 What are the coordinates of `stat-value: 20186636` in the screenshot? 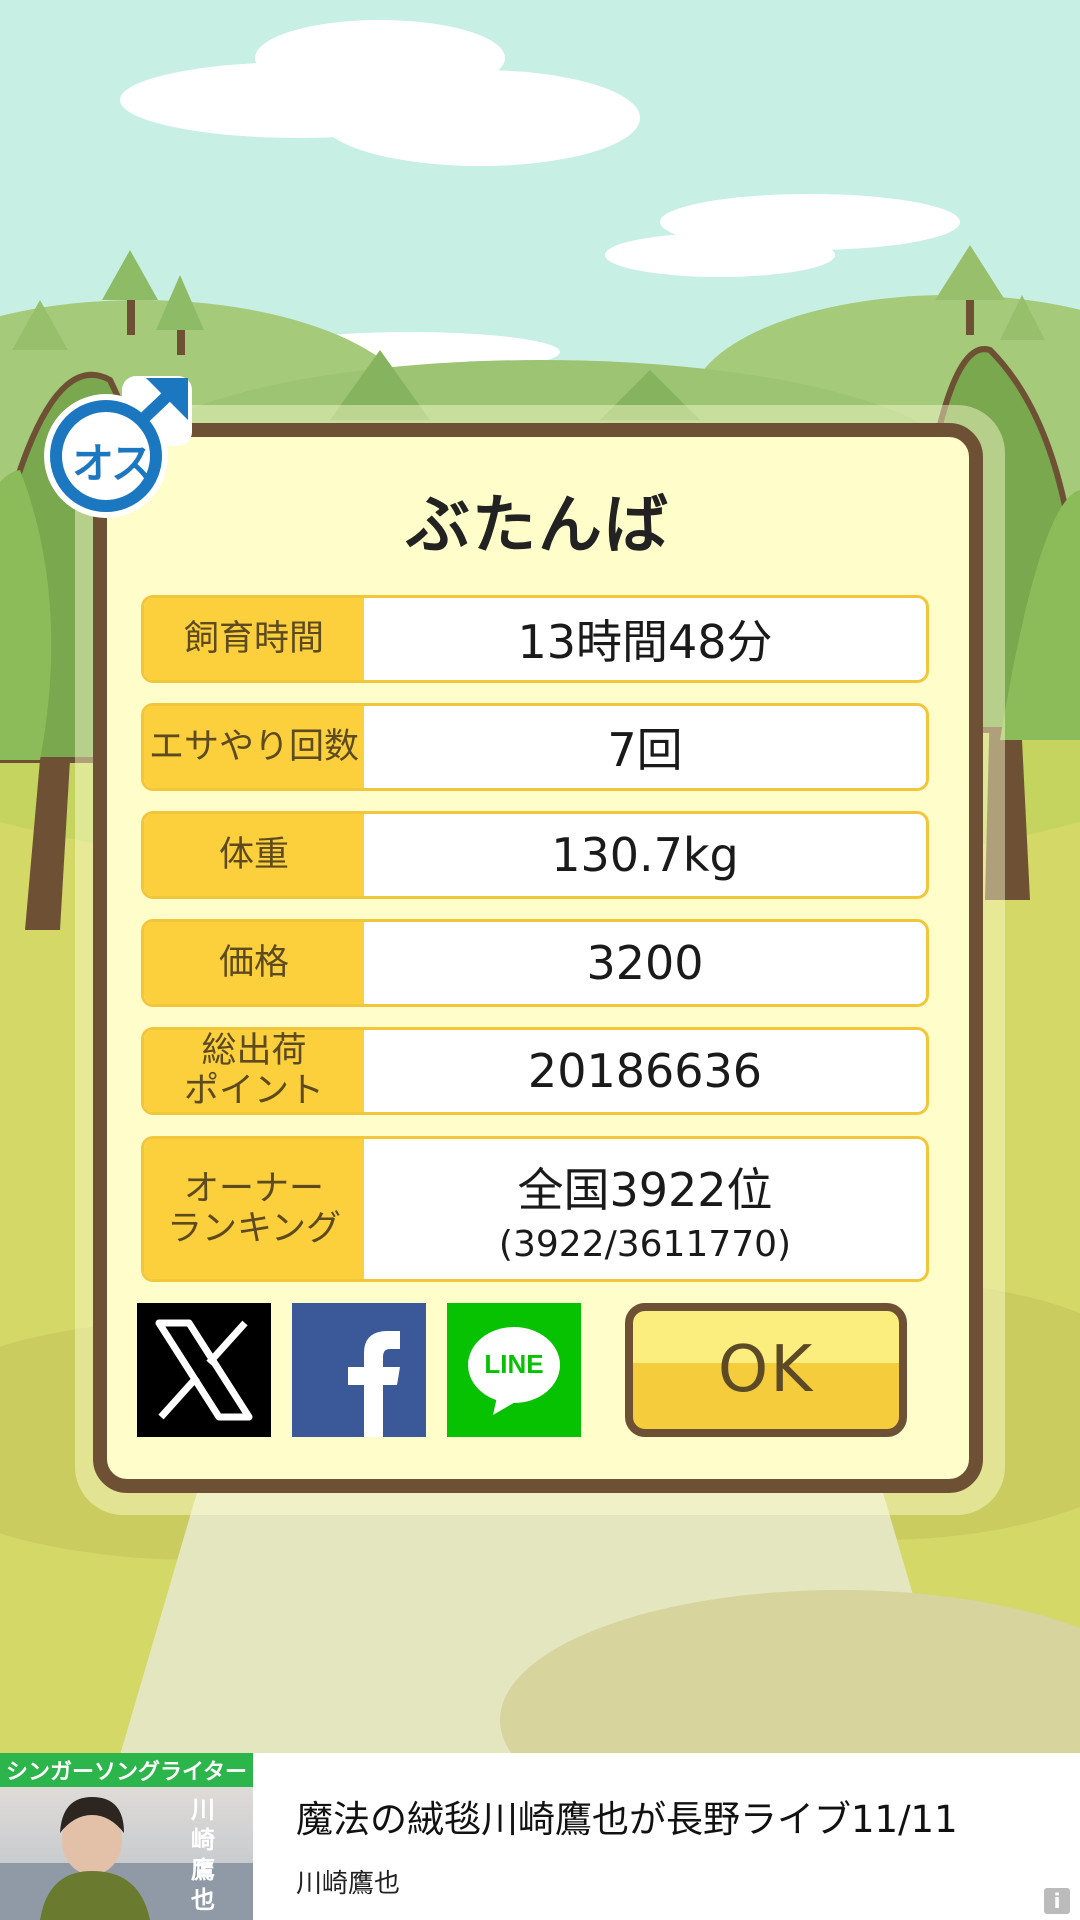 It's located at (645, 1071).